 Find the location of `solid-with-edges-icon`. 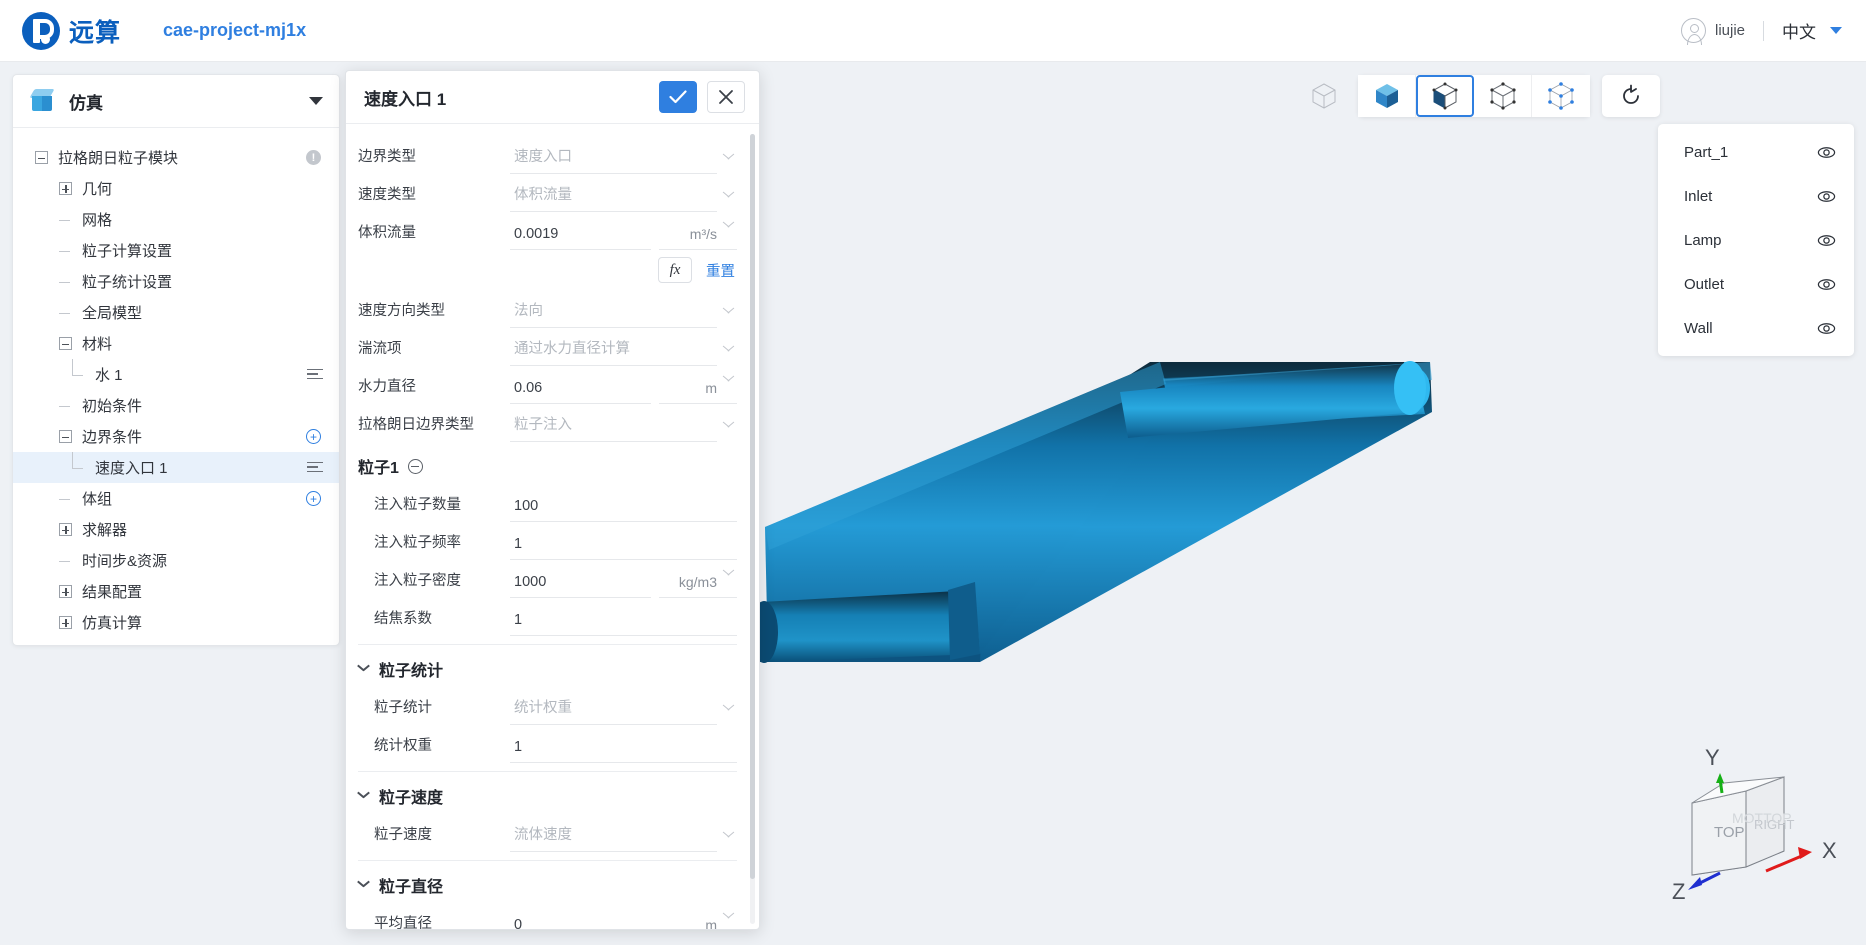

solid-with-edges-icon is located at coordinates (1445, 96).